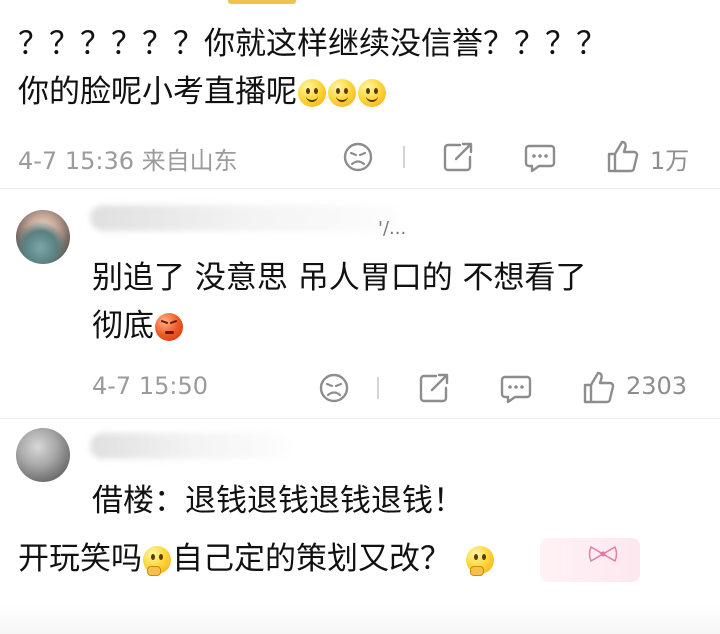 Image resolution: width=720 pixels, height=634 pixels. Describe the element at coordinates (169, 327) in the screenshot. I see `angry-emoji-icon` at that location.